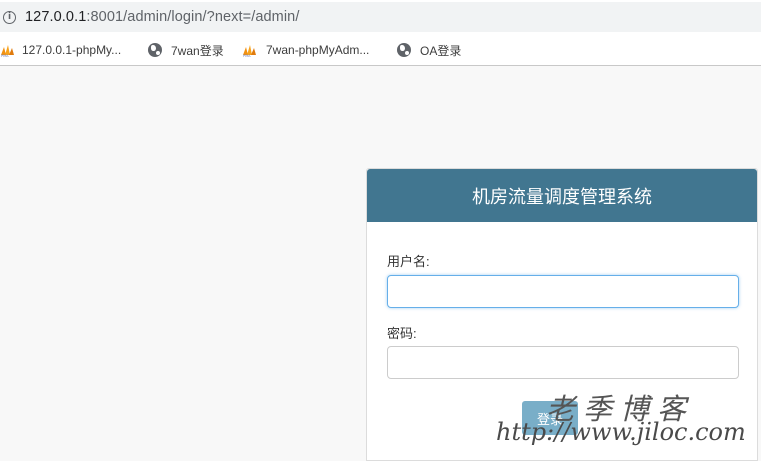 The height and width of the screenshot is (461, 761). Describe the element at coordinates (197, 50) in the screenshot. I see `bookmark-label: 7wan登录` at that location.